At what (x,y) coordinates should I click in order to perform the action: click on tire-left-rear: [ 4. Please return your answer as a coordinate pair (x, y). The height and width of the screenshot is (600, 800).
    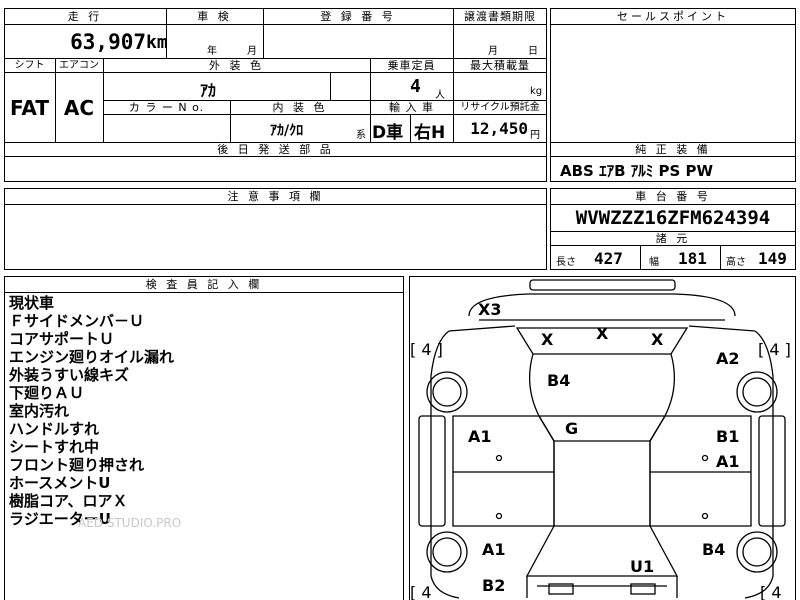
    Looking at the image, I should click on (421, 591).